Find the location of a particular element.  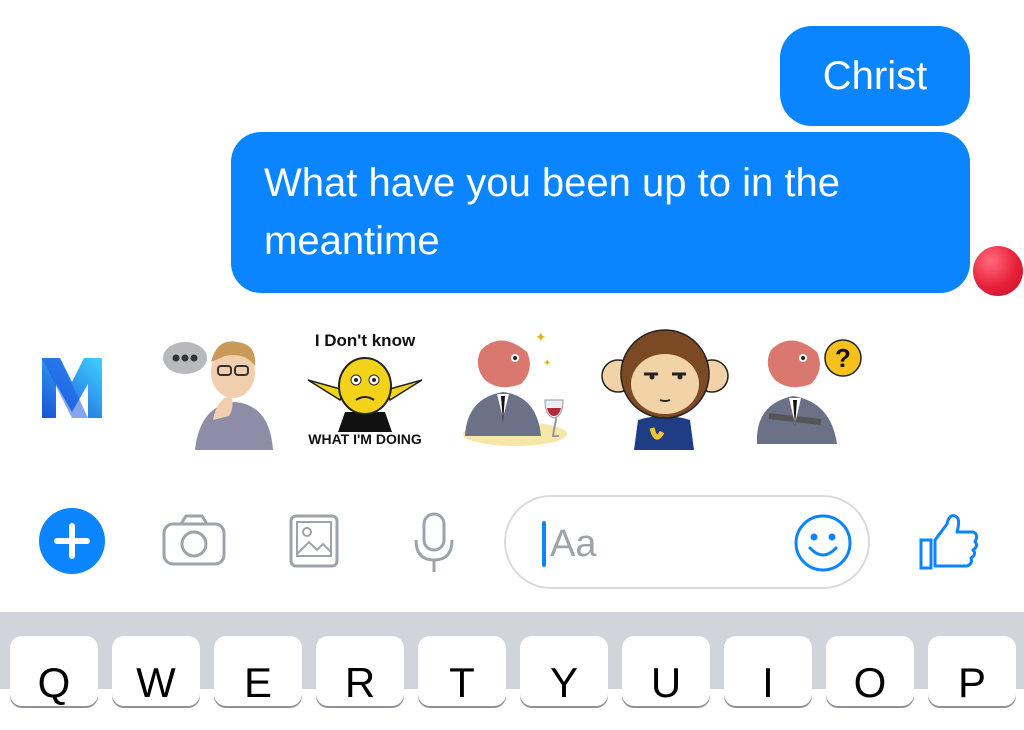

thumbs-up-icon is located at coordinates (948, 541).